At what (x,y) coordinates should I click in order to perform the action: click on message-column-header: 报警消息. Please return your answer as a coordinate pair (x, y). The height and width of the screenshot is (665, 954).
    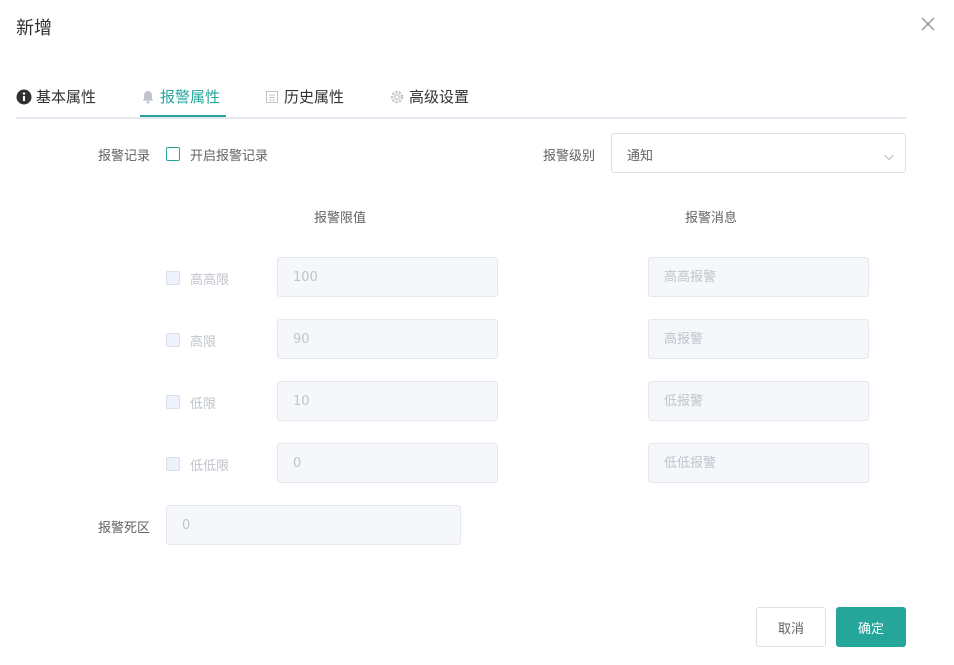
    Looking at the image, I should click on (711, 218).